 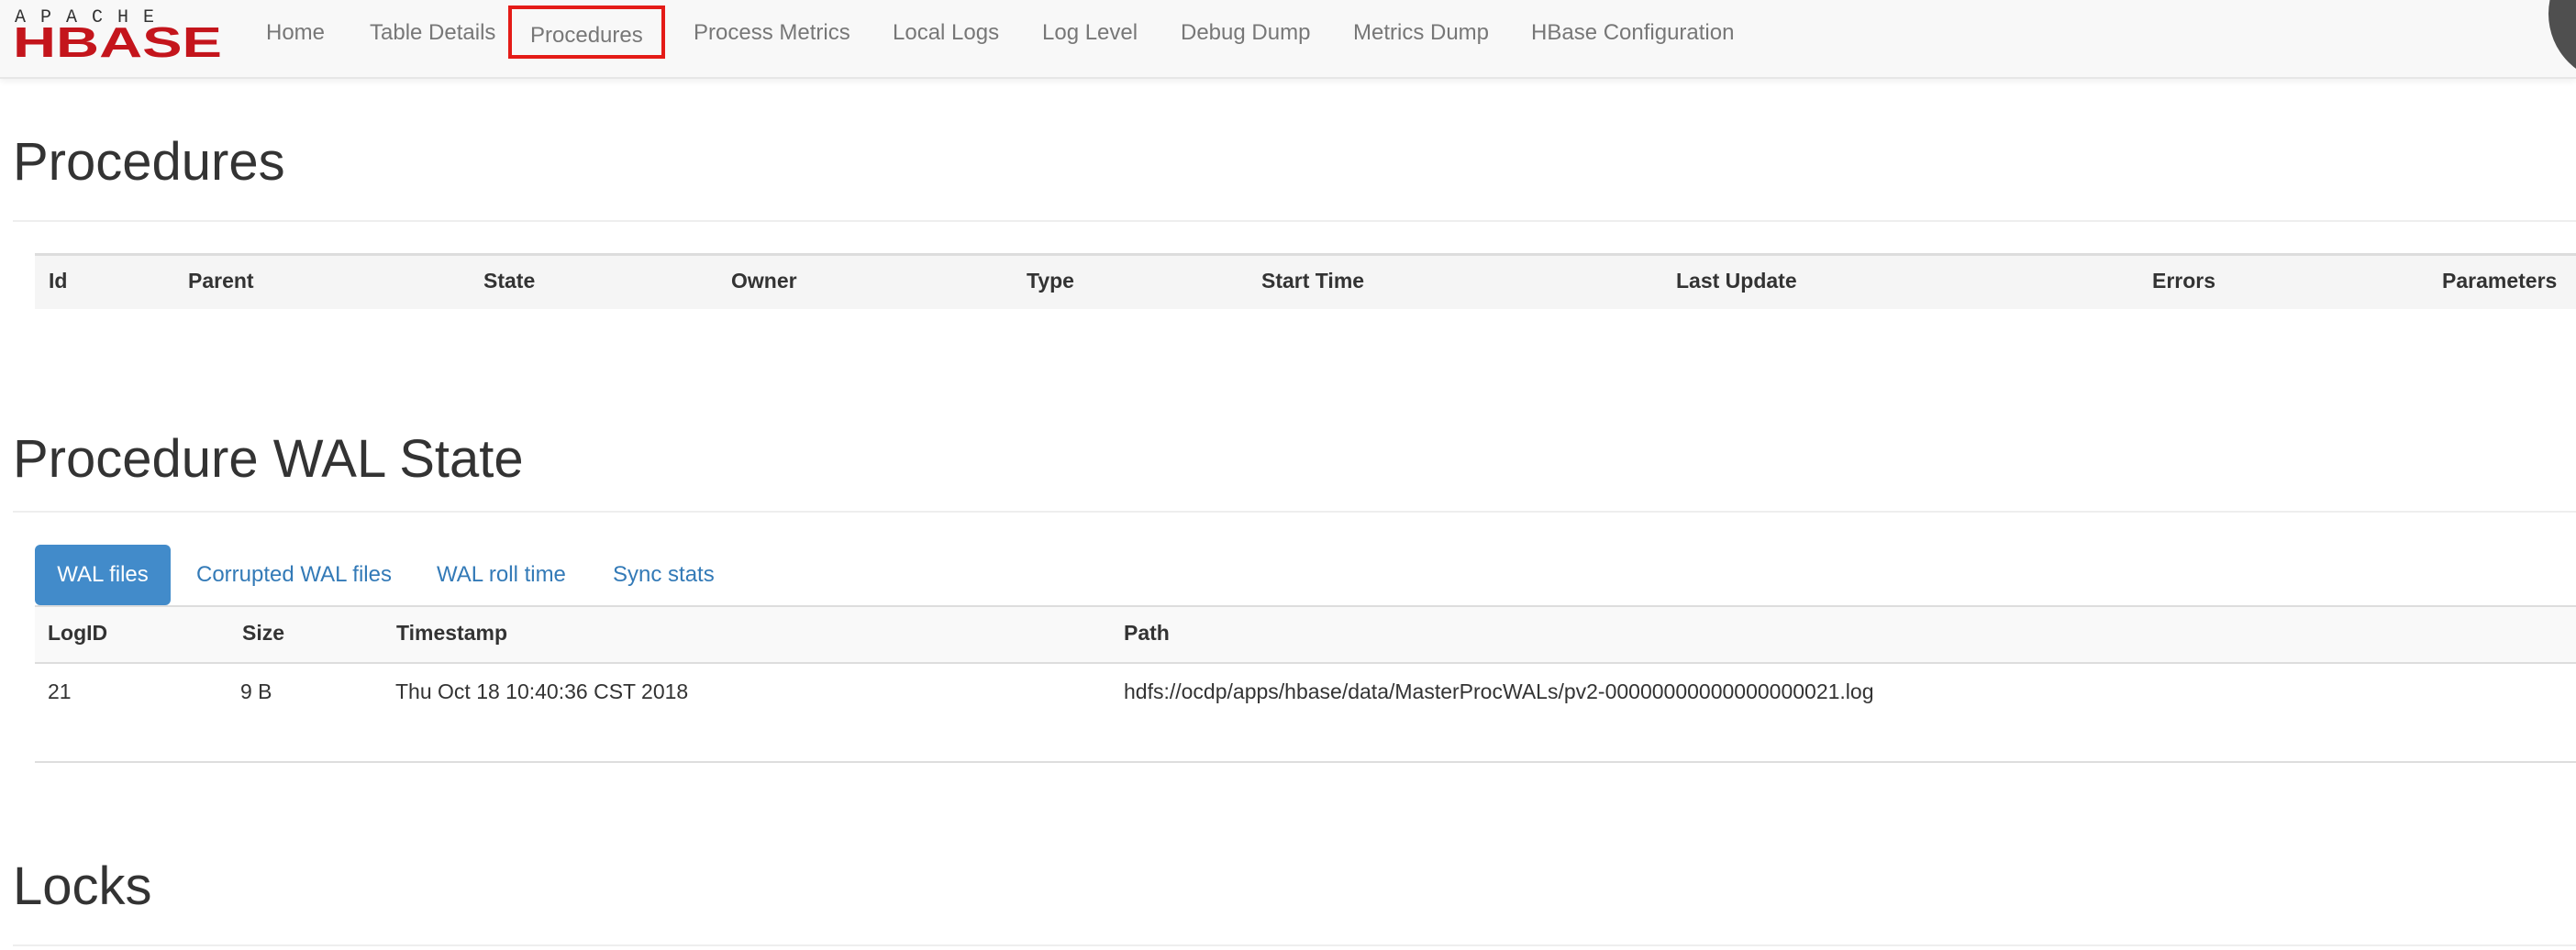 What do you see at coordinates (77, 634) in the screenshot?
I see `col-logid: LogID` at bounding box center [77, 634].